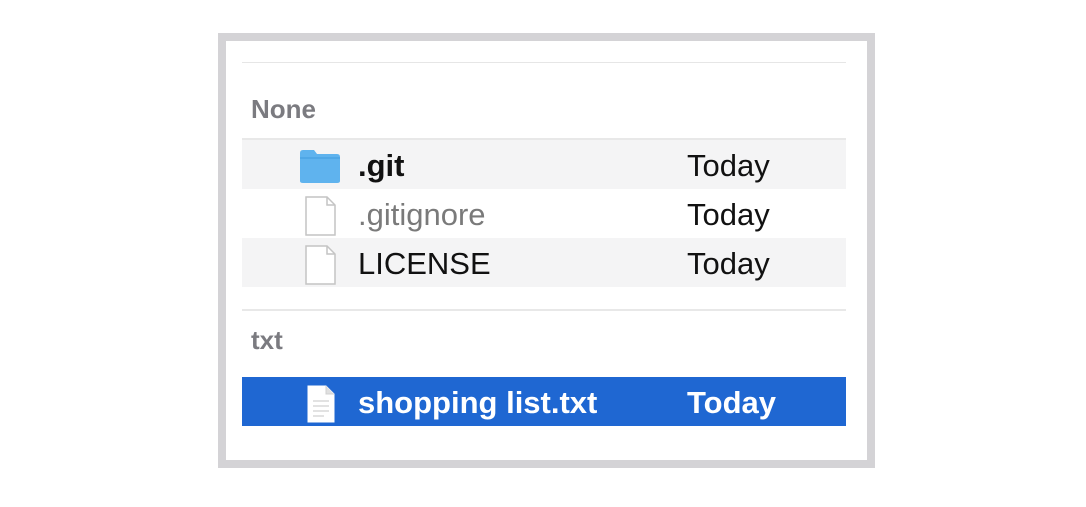 This screenshot has height=507, width=1086. Describe the element at coordinates (478, 402) in the screenshot. I see `file-name: shopping list.txt` at that location.